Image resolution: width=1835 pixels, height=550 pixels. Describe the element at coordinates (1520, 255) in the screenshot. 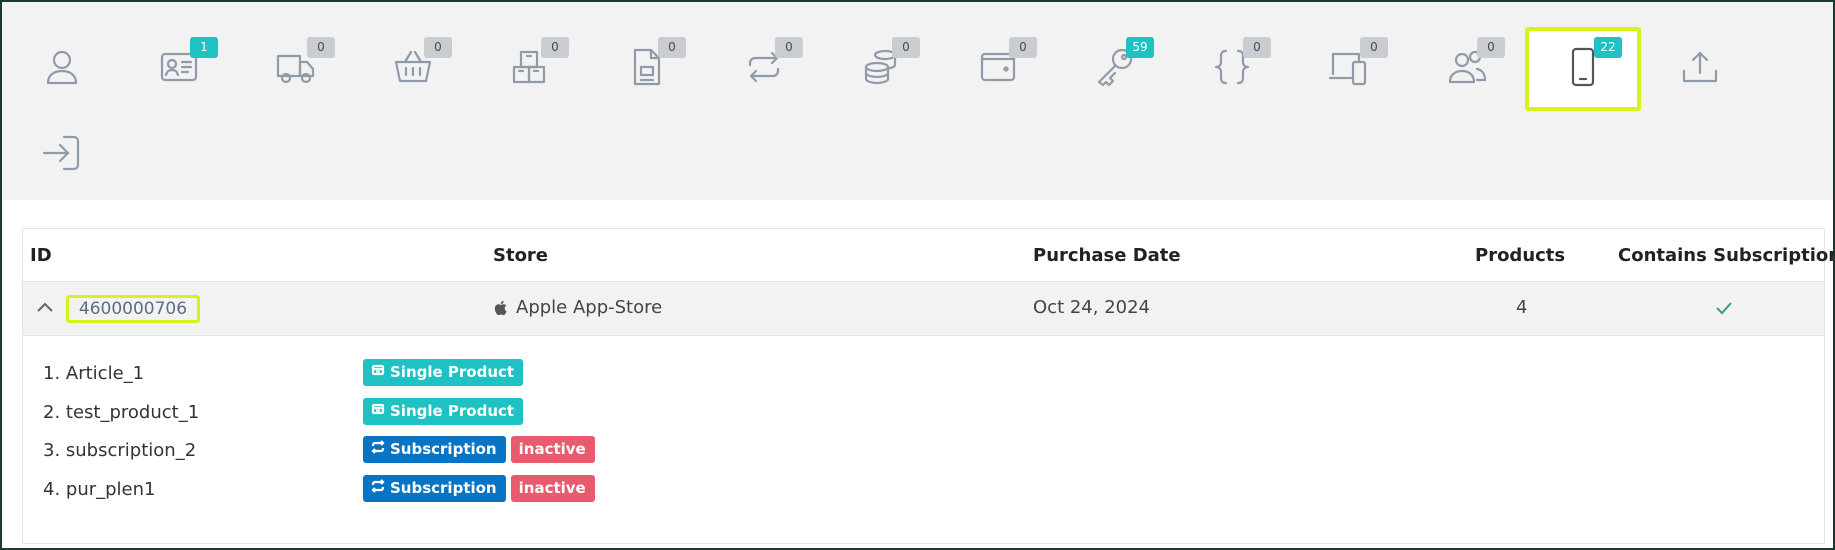

I see `header-products: Products` at that location.